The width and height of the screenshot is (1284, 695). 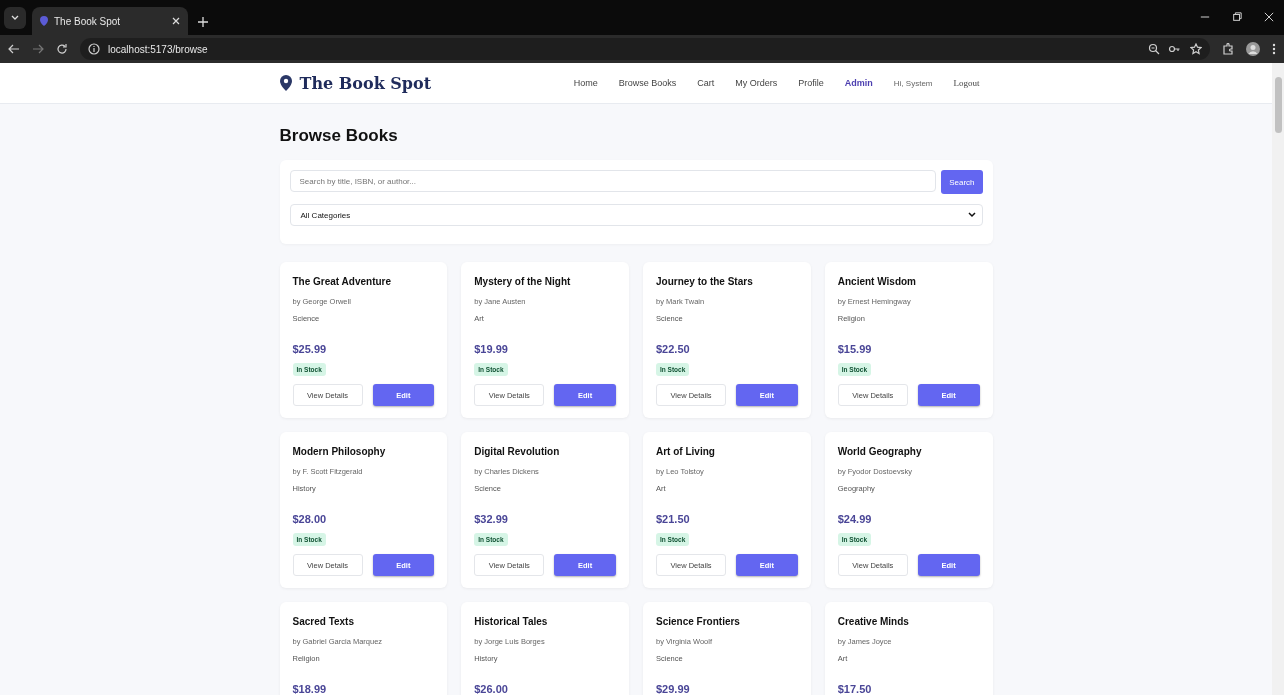 What do you see at coordinates (1253, 49) in the screenshot?
I see `avatar-icon` at bounding box center [1253, 49].